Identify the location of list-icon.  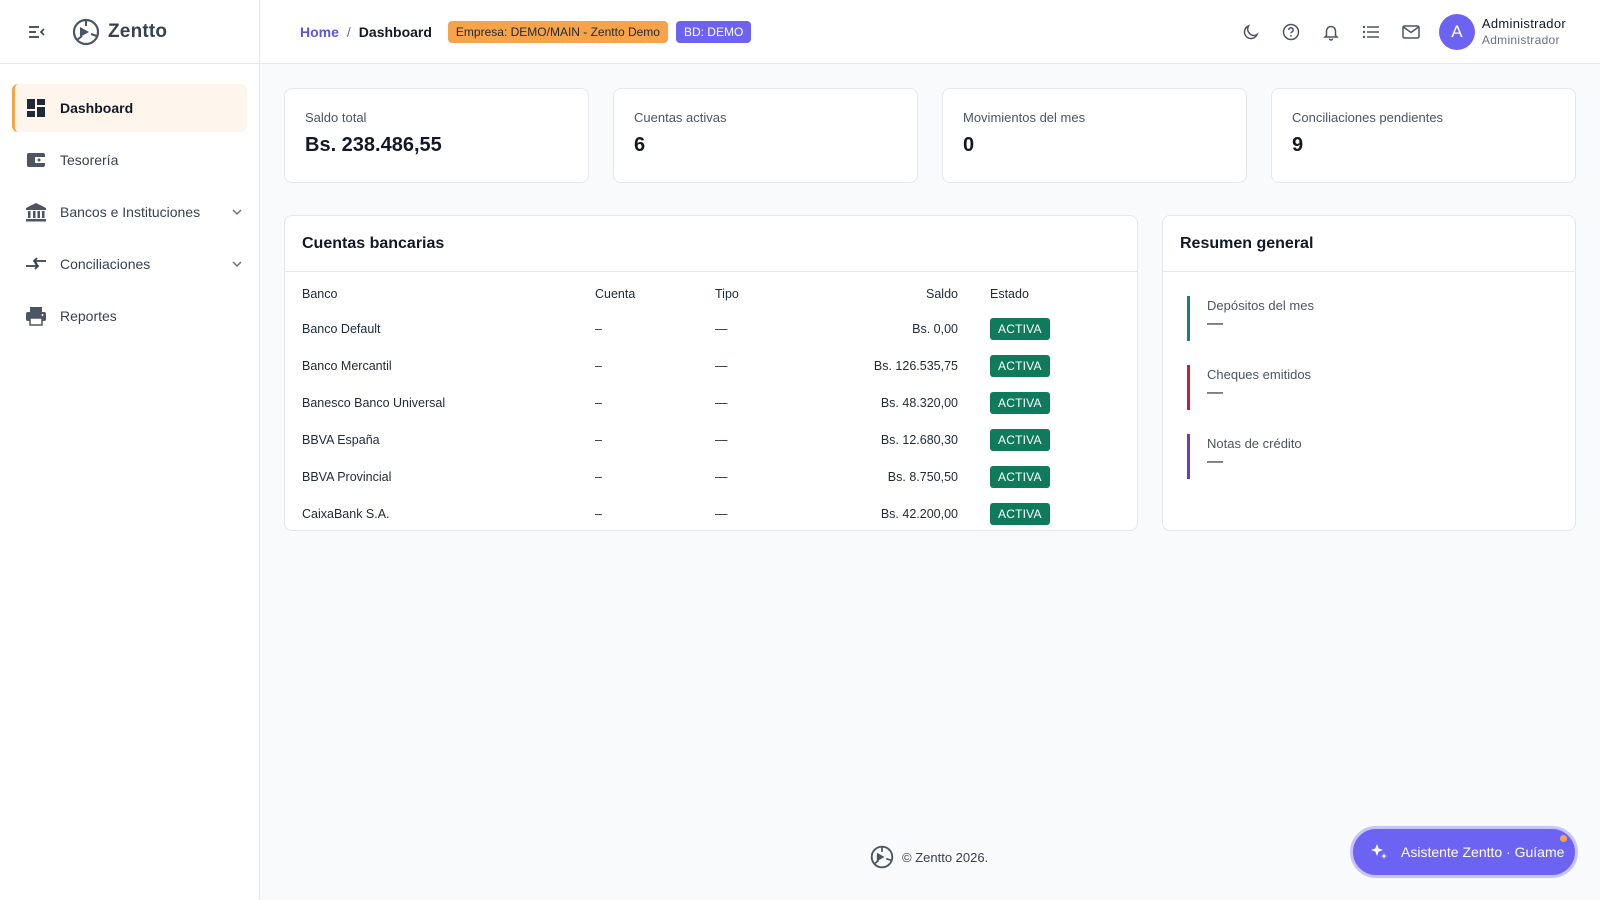
(1371, 32).